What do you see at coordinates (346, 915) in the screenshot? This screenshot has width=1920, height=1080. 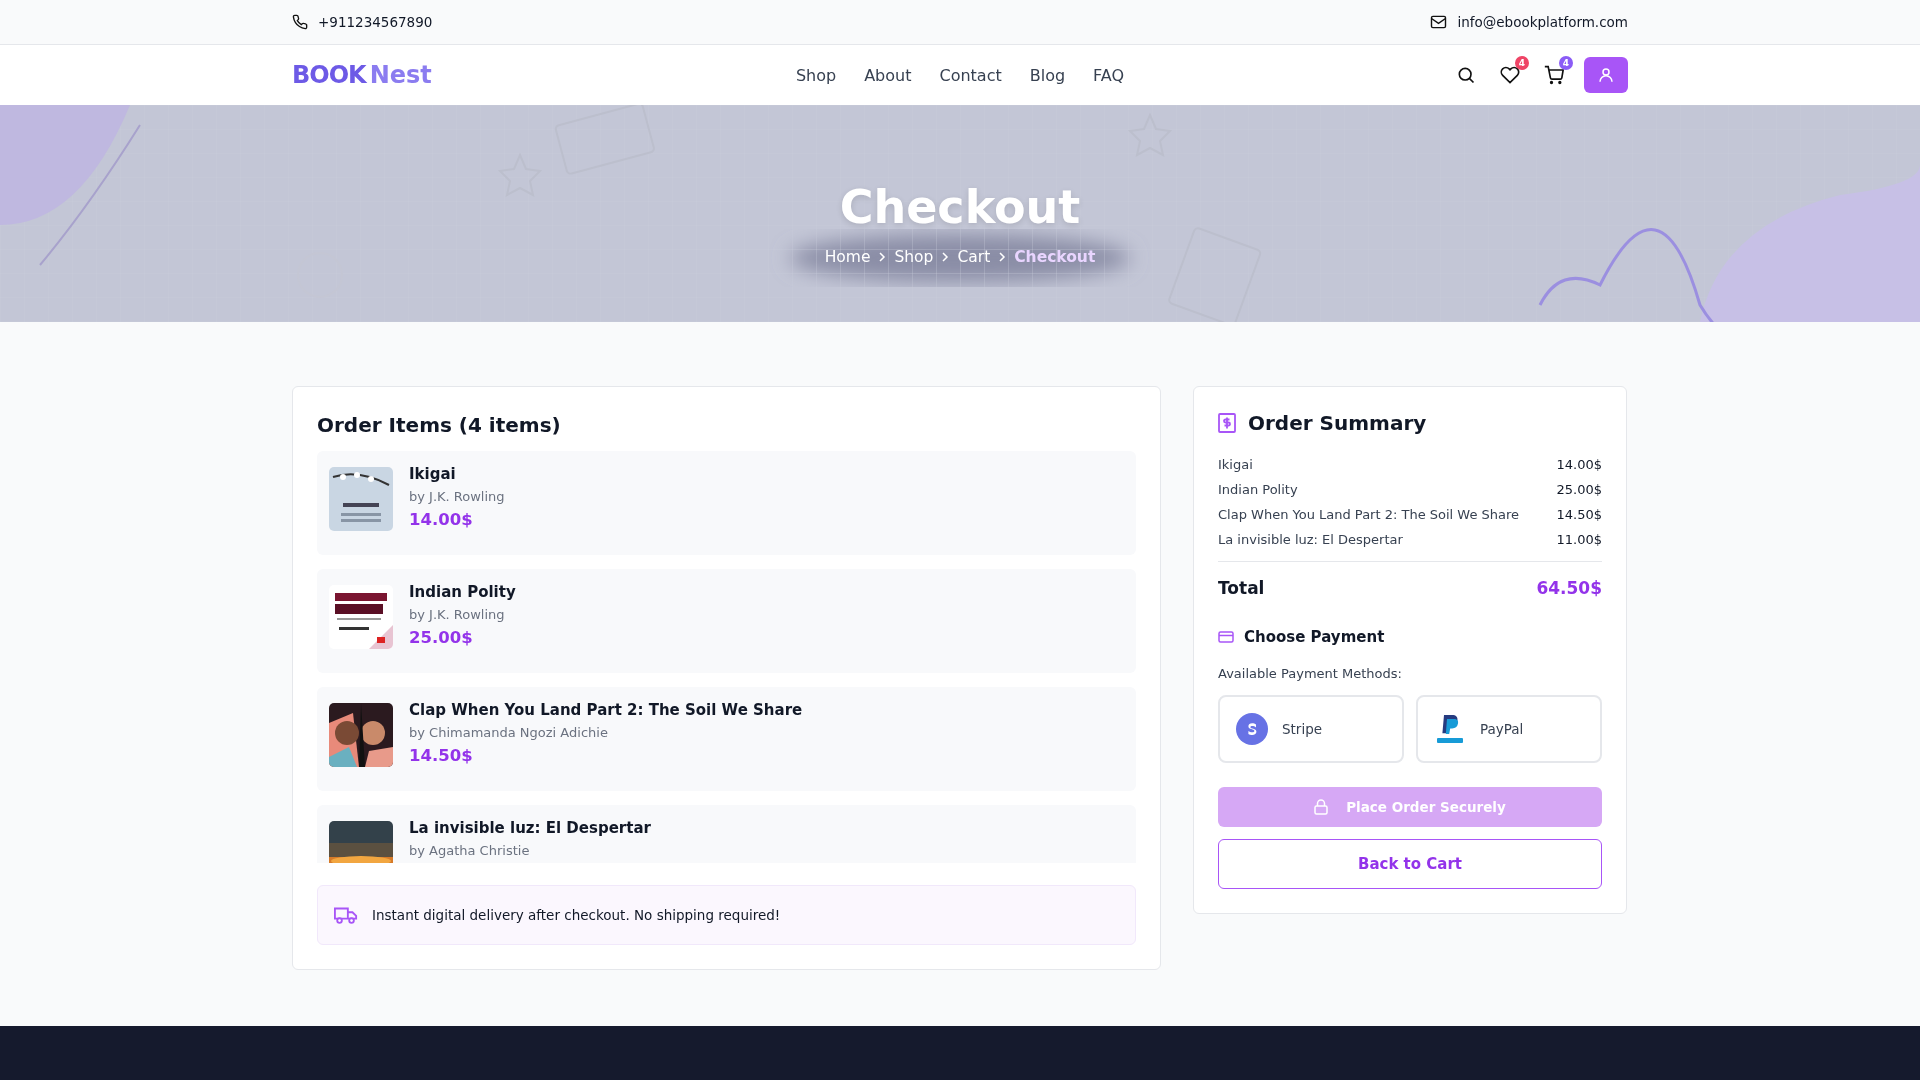 I see `truck-icon` at bounding box center [346, 915].